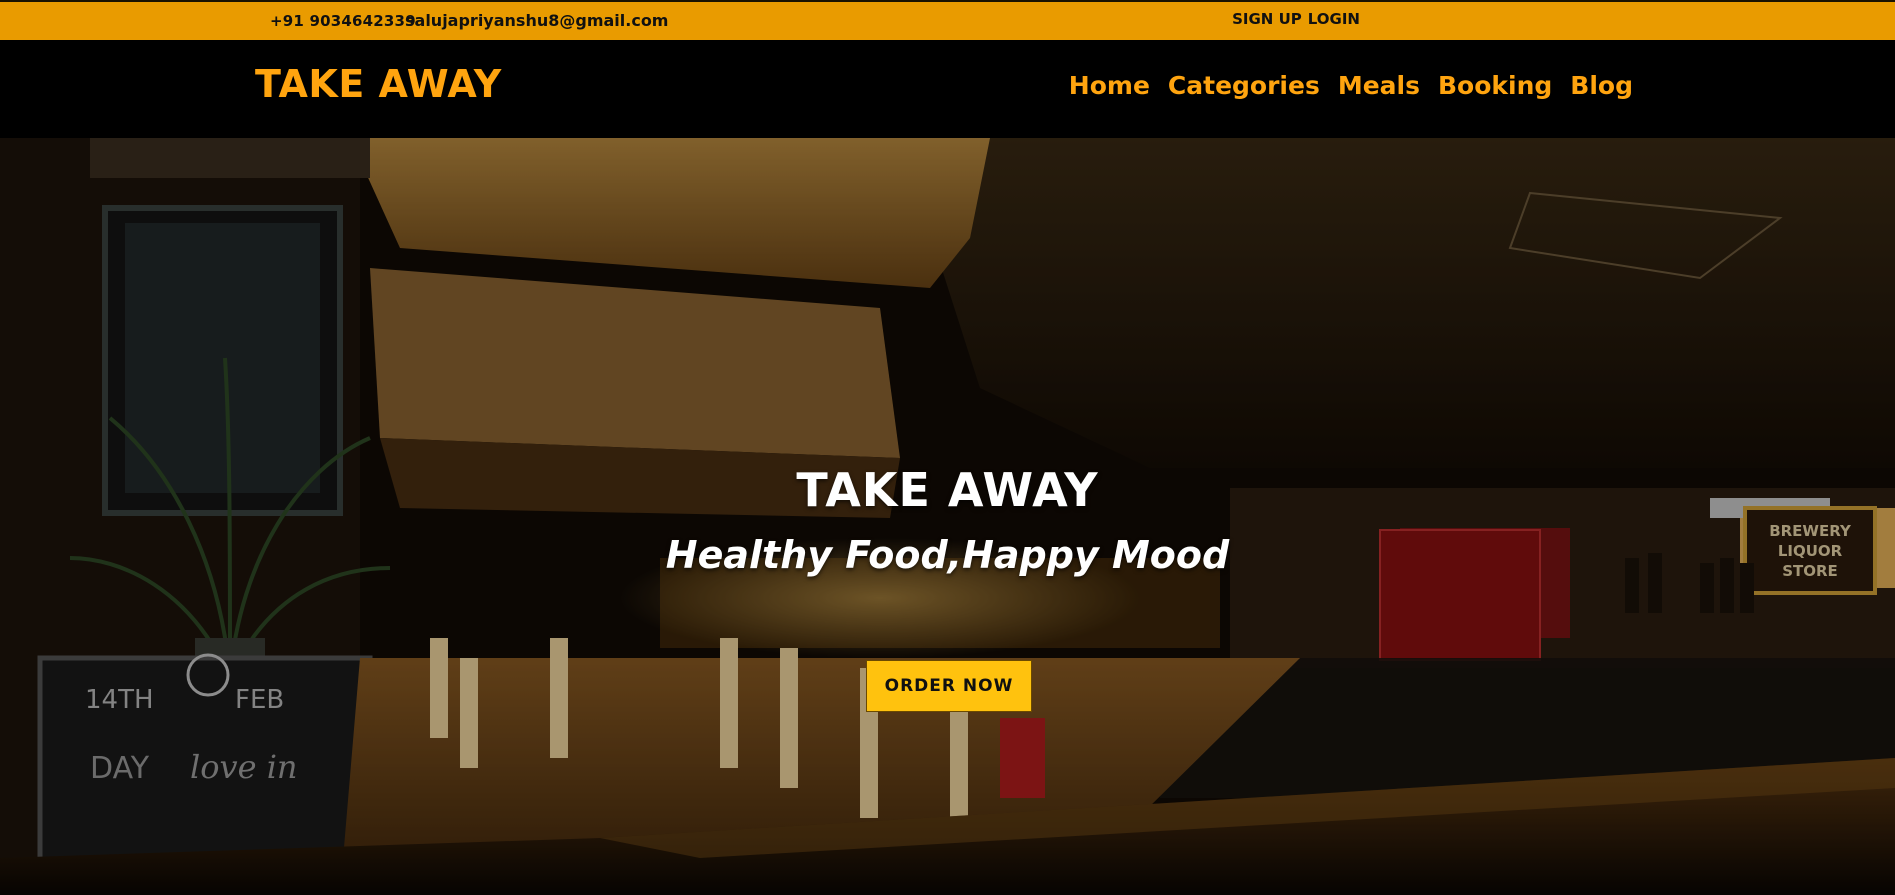  I want to click on hero-subtitle: Healthy Food,Happy Mood, so click(947, 555).